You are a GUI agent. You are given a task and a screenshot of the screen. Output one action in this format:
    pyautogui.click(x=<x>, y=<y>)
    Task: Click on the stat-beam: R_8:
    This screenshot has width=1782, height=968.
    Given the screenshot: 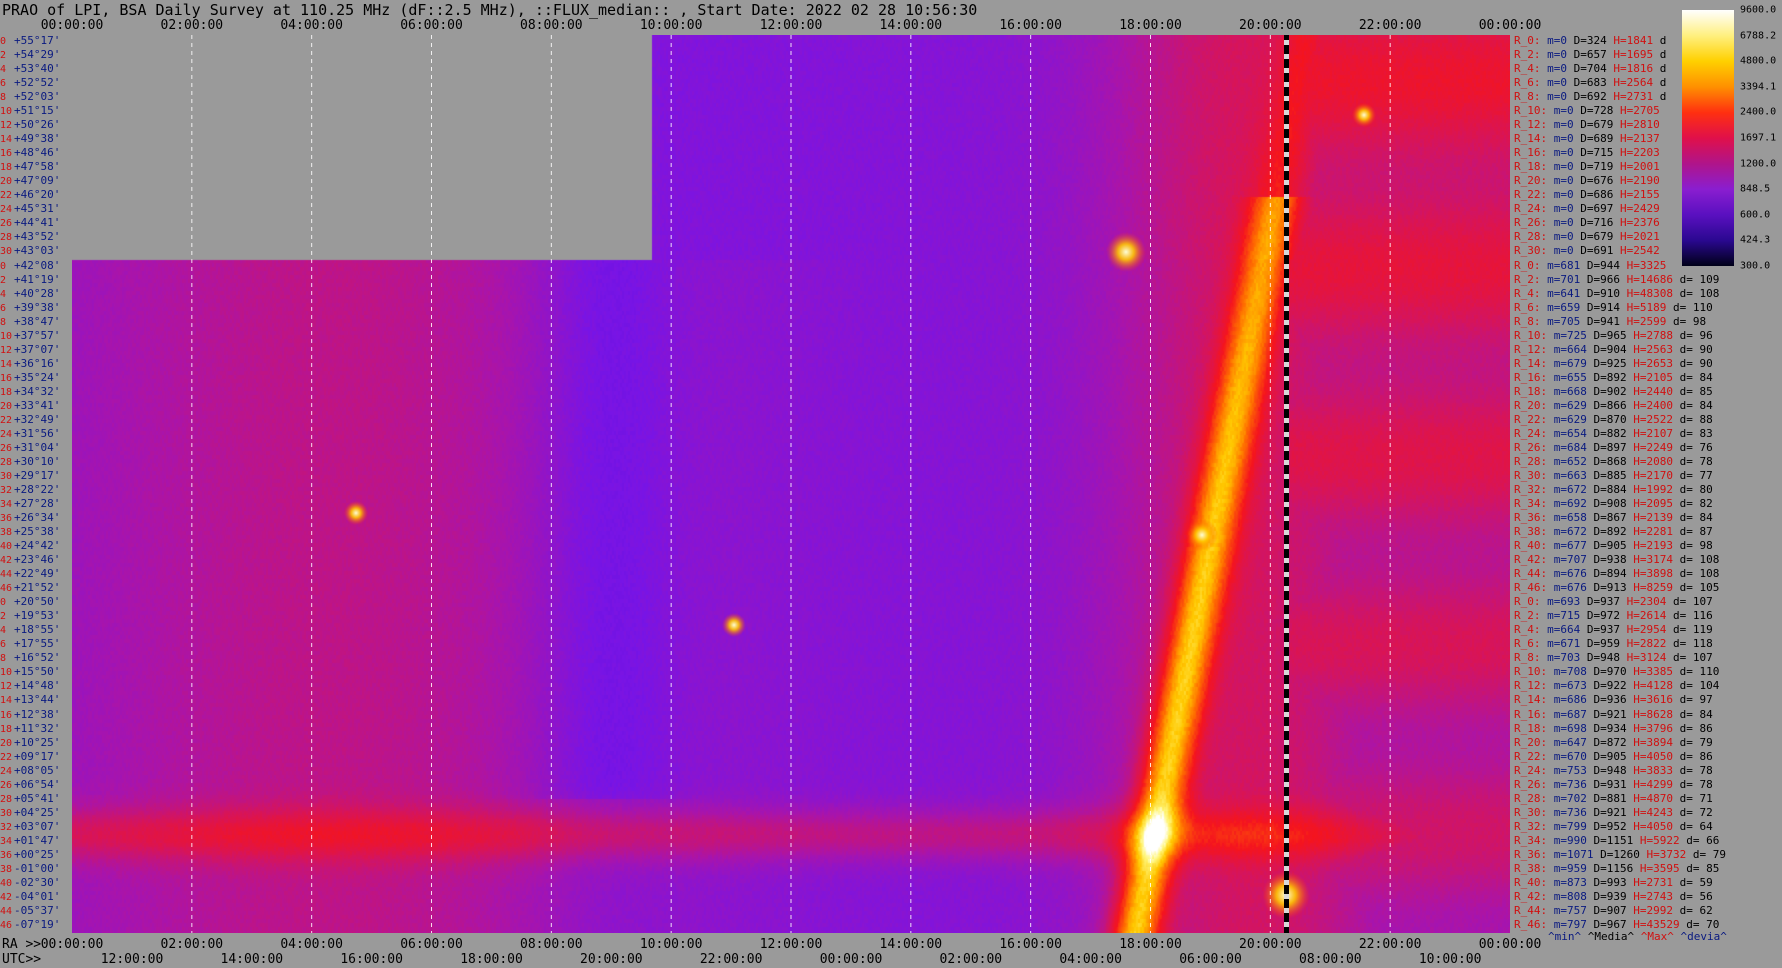 What is the action you would take?
    pyautogui.click(x=1531, y=658)
    